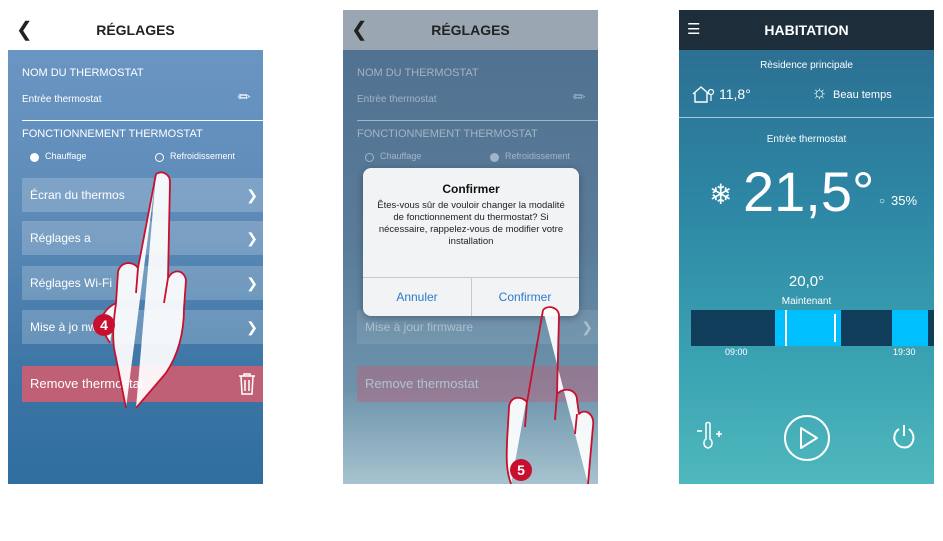 The width and height of the screenshot is (943, 541). I want to click on current-temperature: 21,5°, so click(809, 191).